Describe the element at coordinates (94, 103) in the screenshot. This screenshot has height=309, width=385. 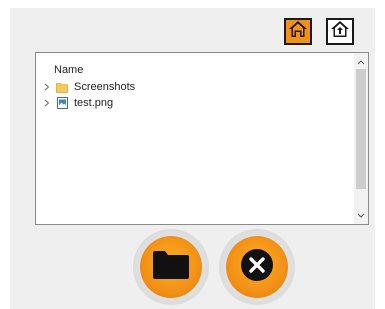
I see `list-item-label: test.png` at that location.